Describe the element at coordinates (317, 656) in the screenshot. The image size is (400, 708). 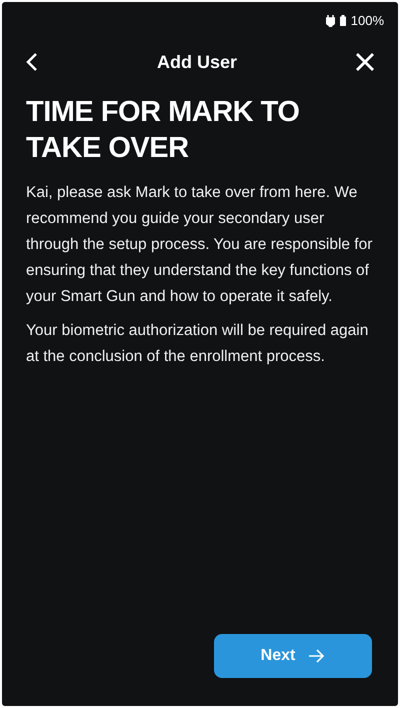
I see `arrow-right-icon` at that location.